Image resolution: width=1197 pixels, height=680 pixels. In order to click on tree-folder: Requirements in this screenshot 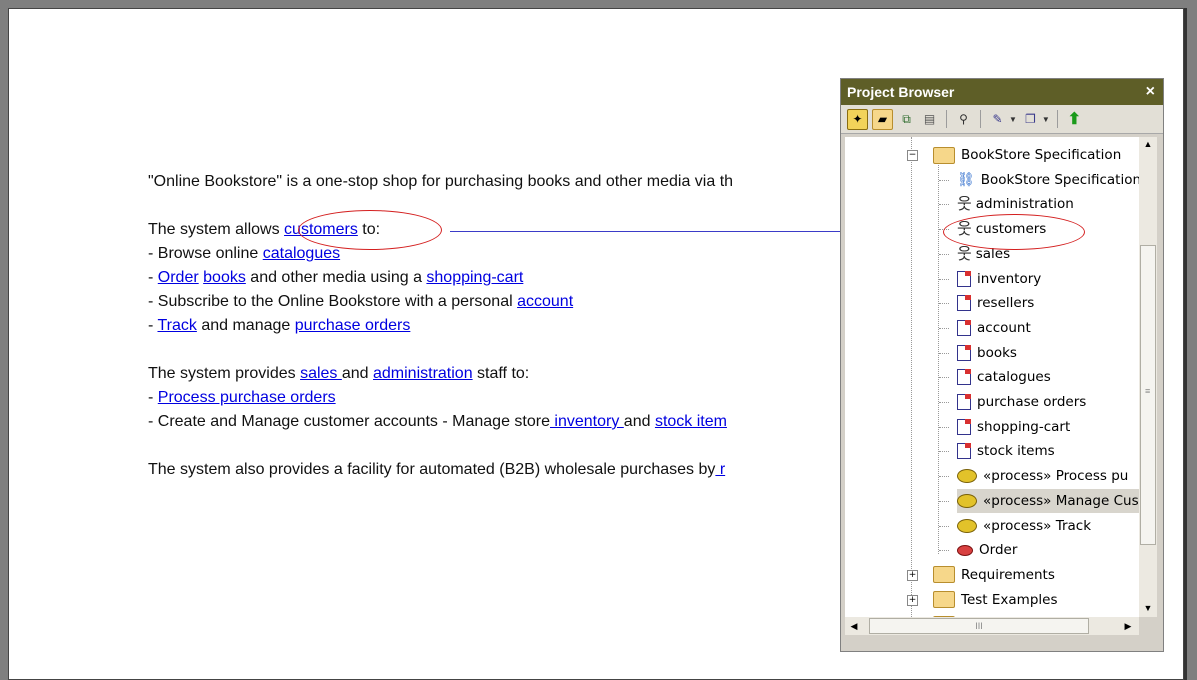, I will do `click(996, 575)`.